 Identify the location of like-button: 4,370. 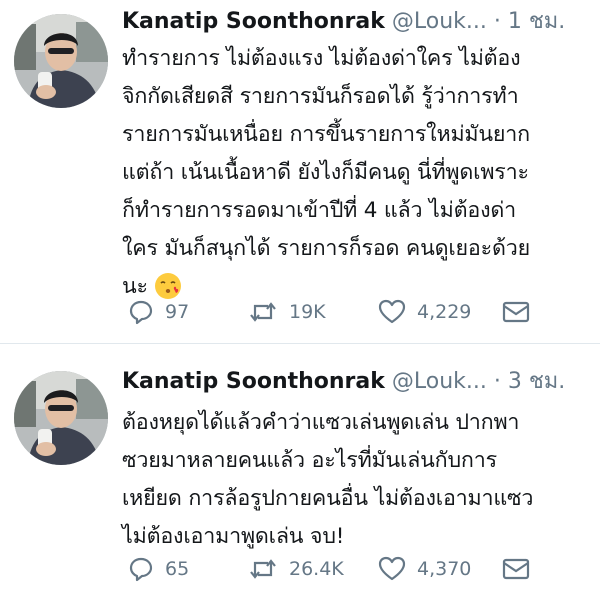
(424, 569).